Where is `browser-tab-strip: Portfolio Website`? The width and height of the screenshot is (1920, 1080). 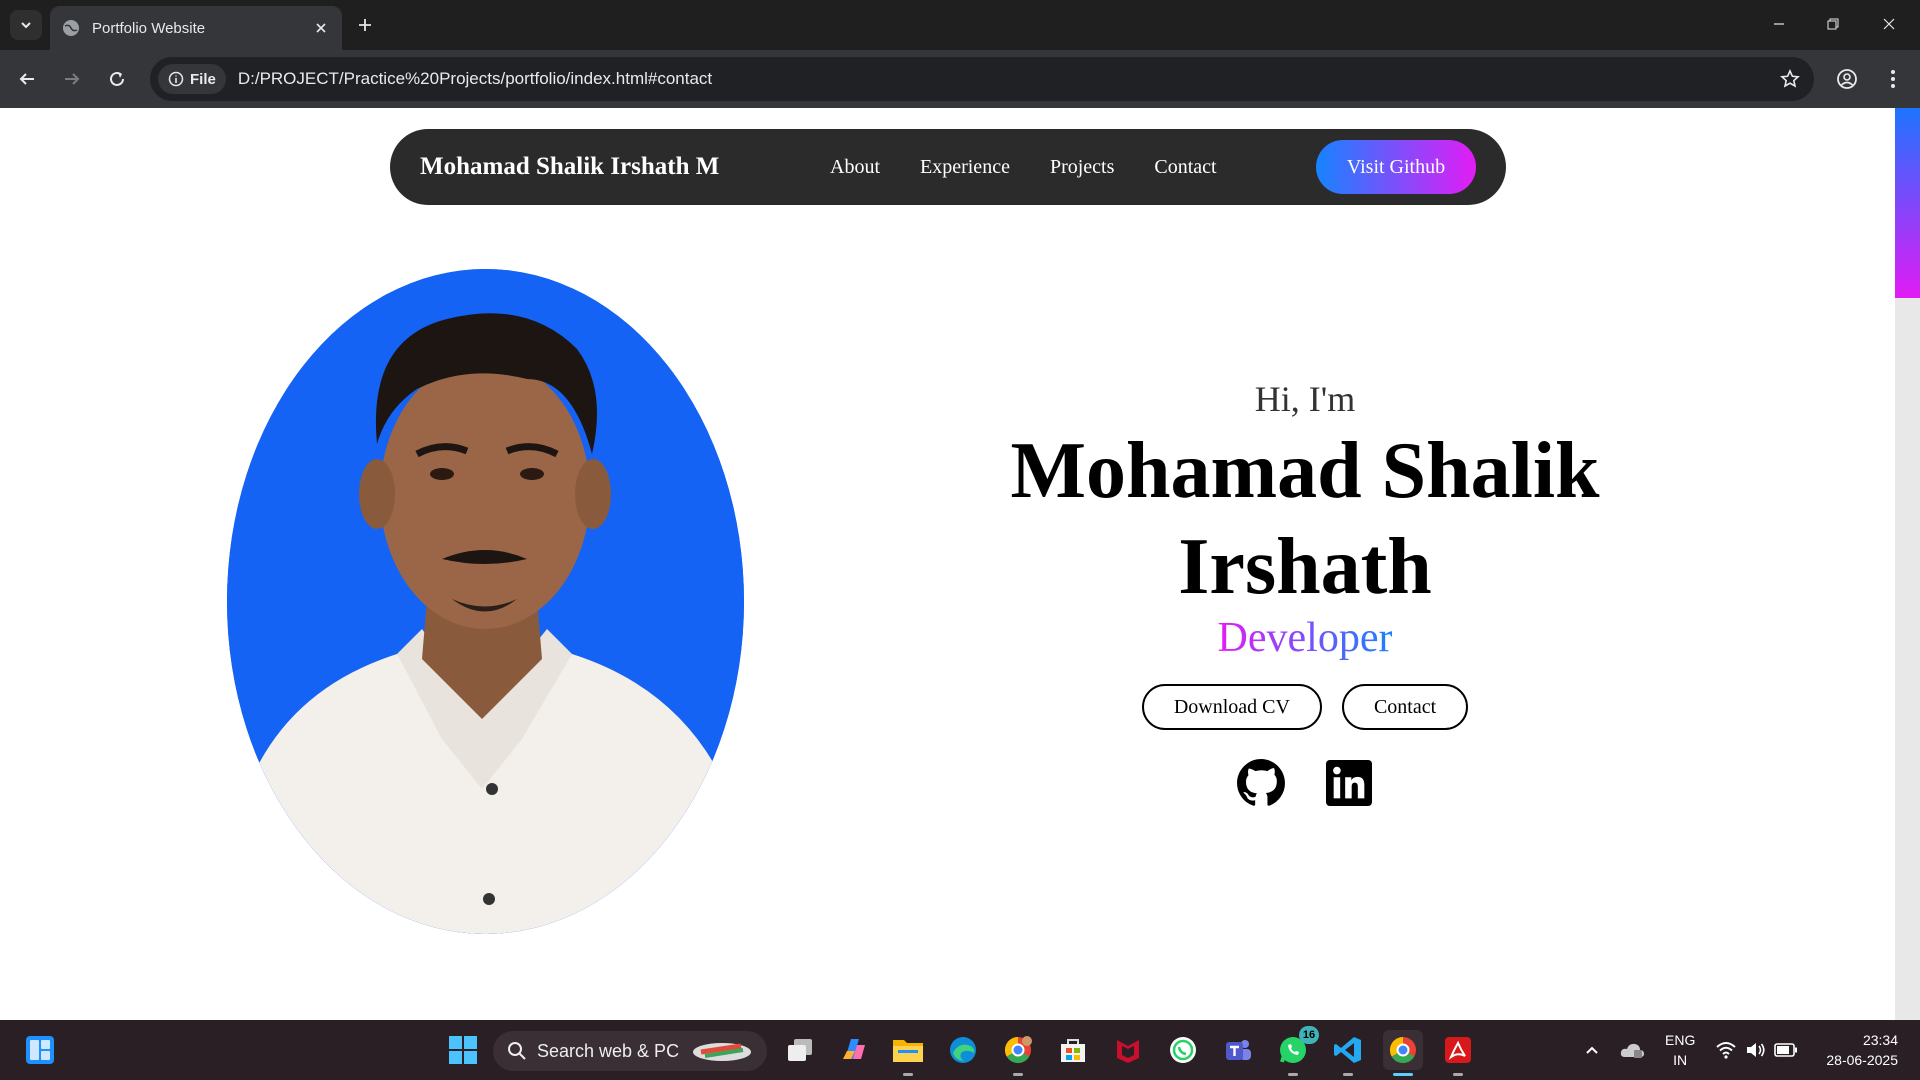 browser-tab-strip: Portfolio Website is located at coordinates (960, 25).